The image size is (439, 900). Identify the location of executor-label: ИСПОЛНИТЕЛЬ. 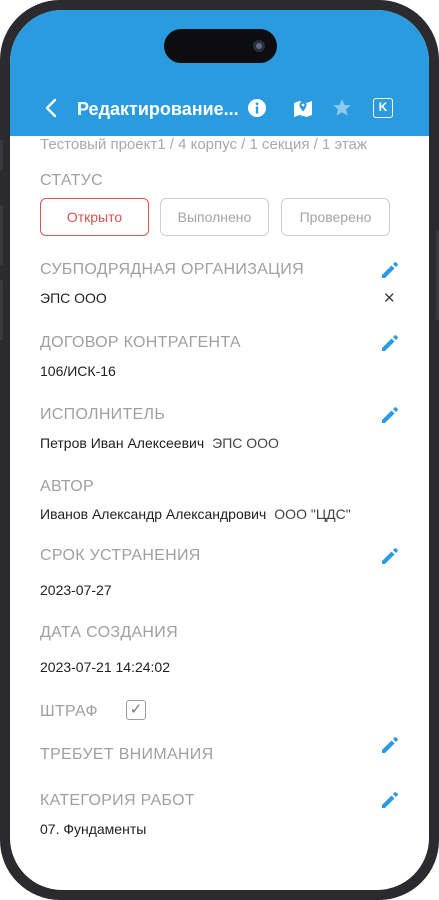
(103, 414).